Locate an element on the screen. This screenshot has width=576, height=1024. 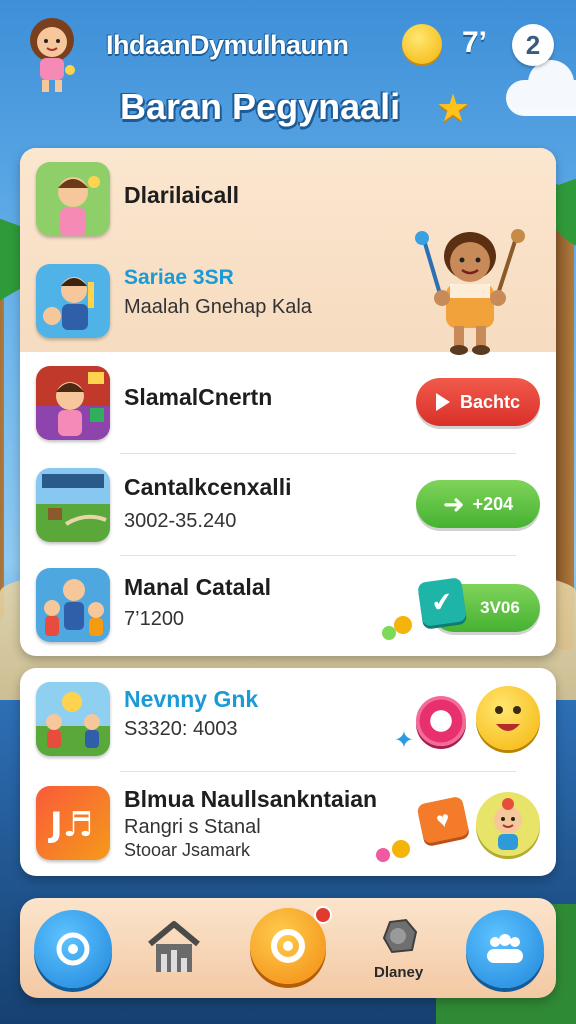
nav-target-button is located at coordinates (73, 949).